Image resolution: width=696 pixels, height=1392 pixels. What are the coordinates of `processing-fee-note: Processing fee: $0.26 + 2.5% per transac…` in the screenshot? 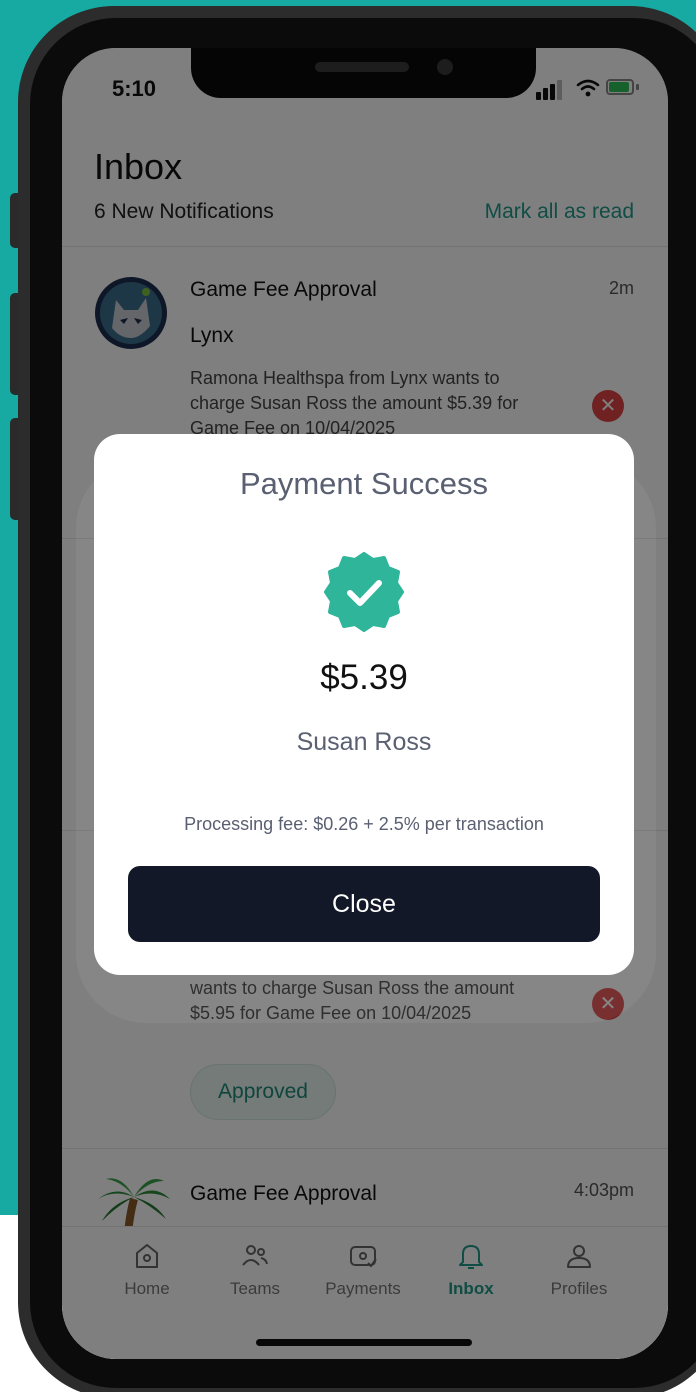 It's located at (364, 824).